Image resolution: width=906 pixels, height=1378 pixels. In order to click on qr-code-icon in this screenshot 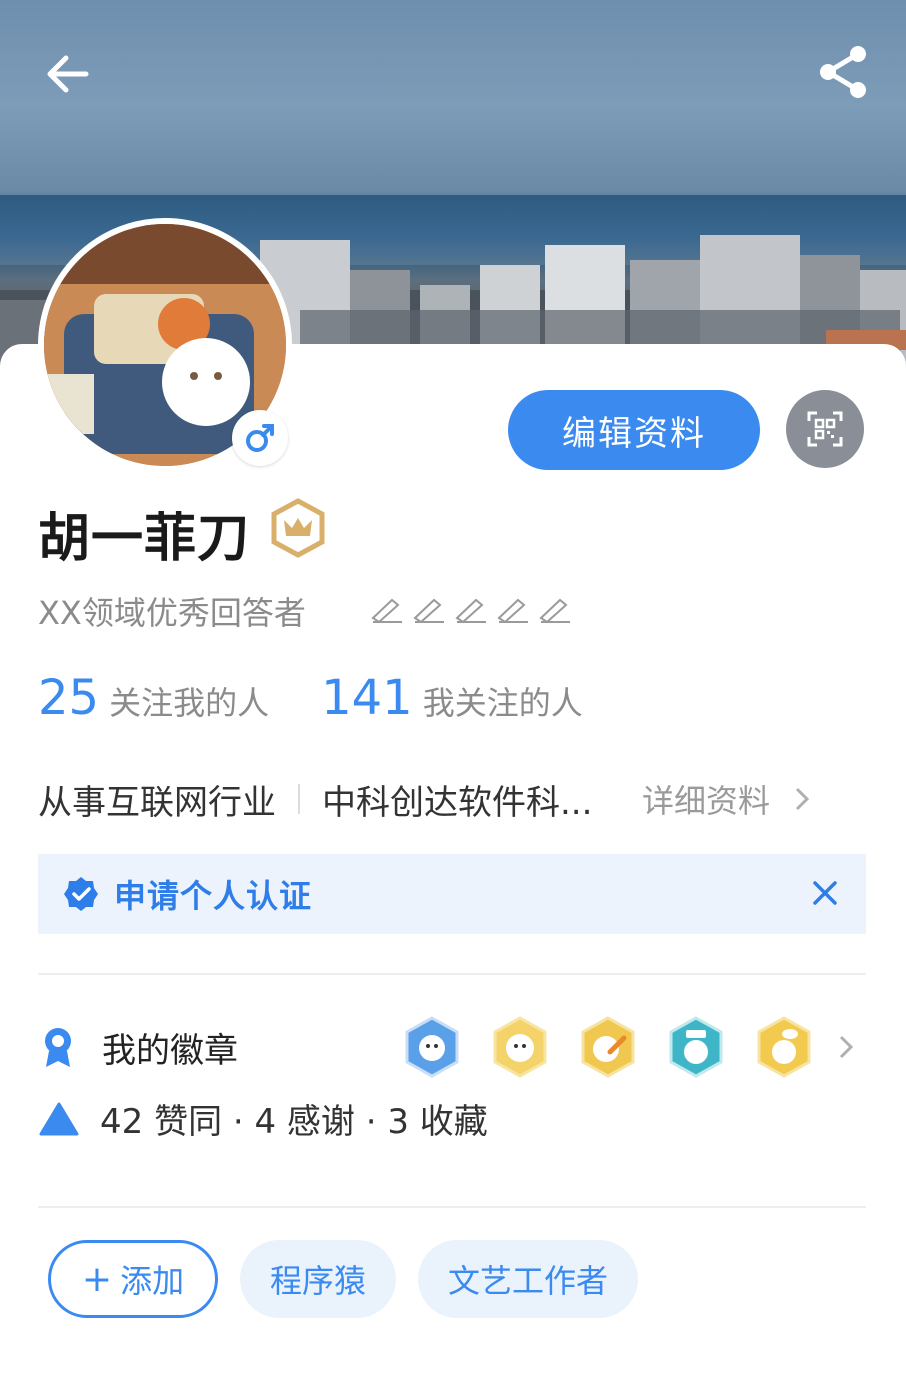, I will do `click(825, 429)`.